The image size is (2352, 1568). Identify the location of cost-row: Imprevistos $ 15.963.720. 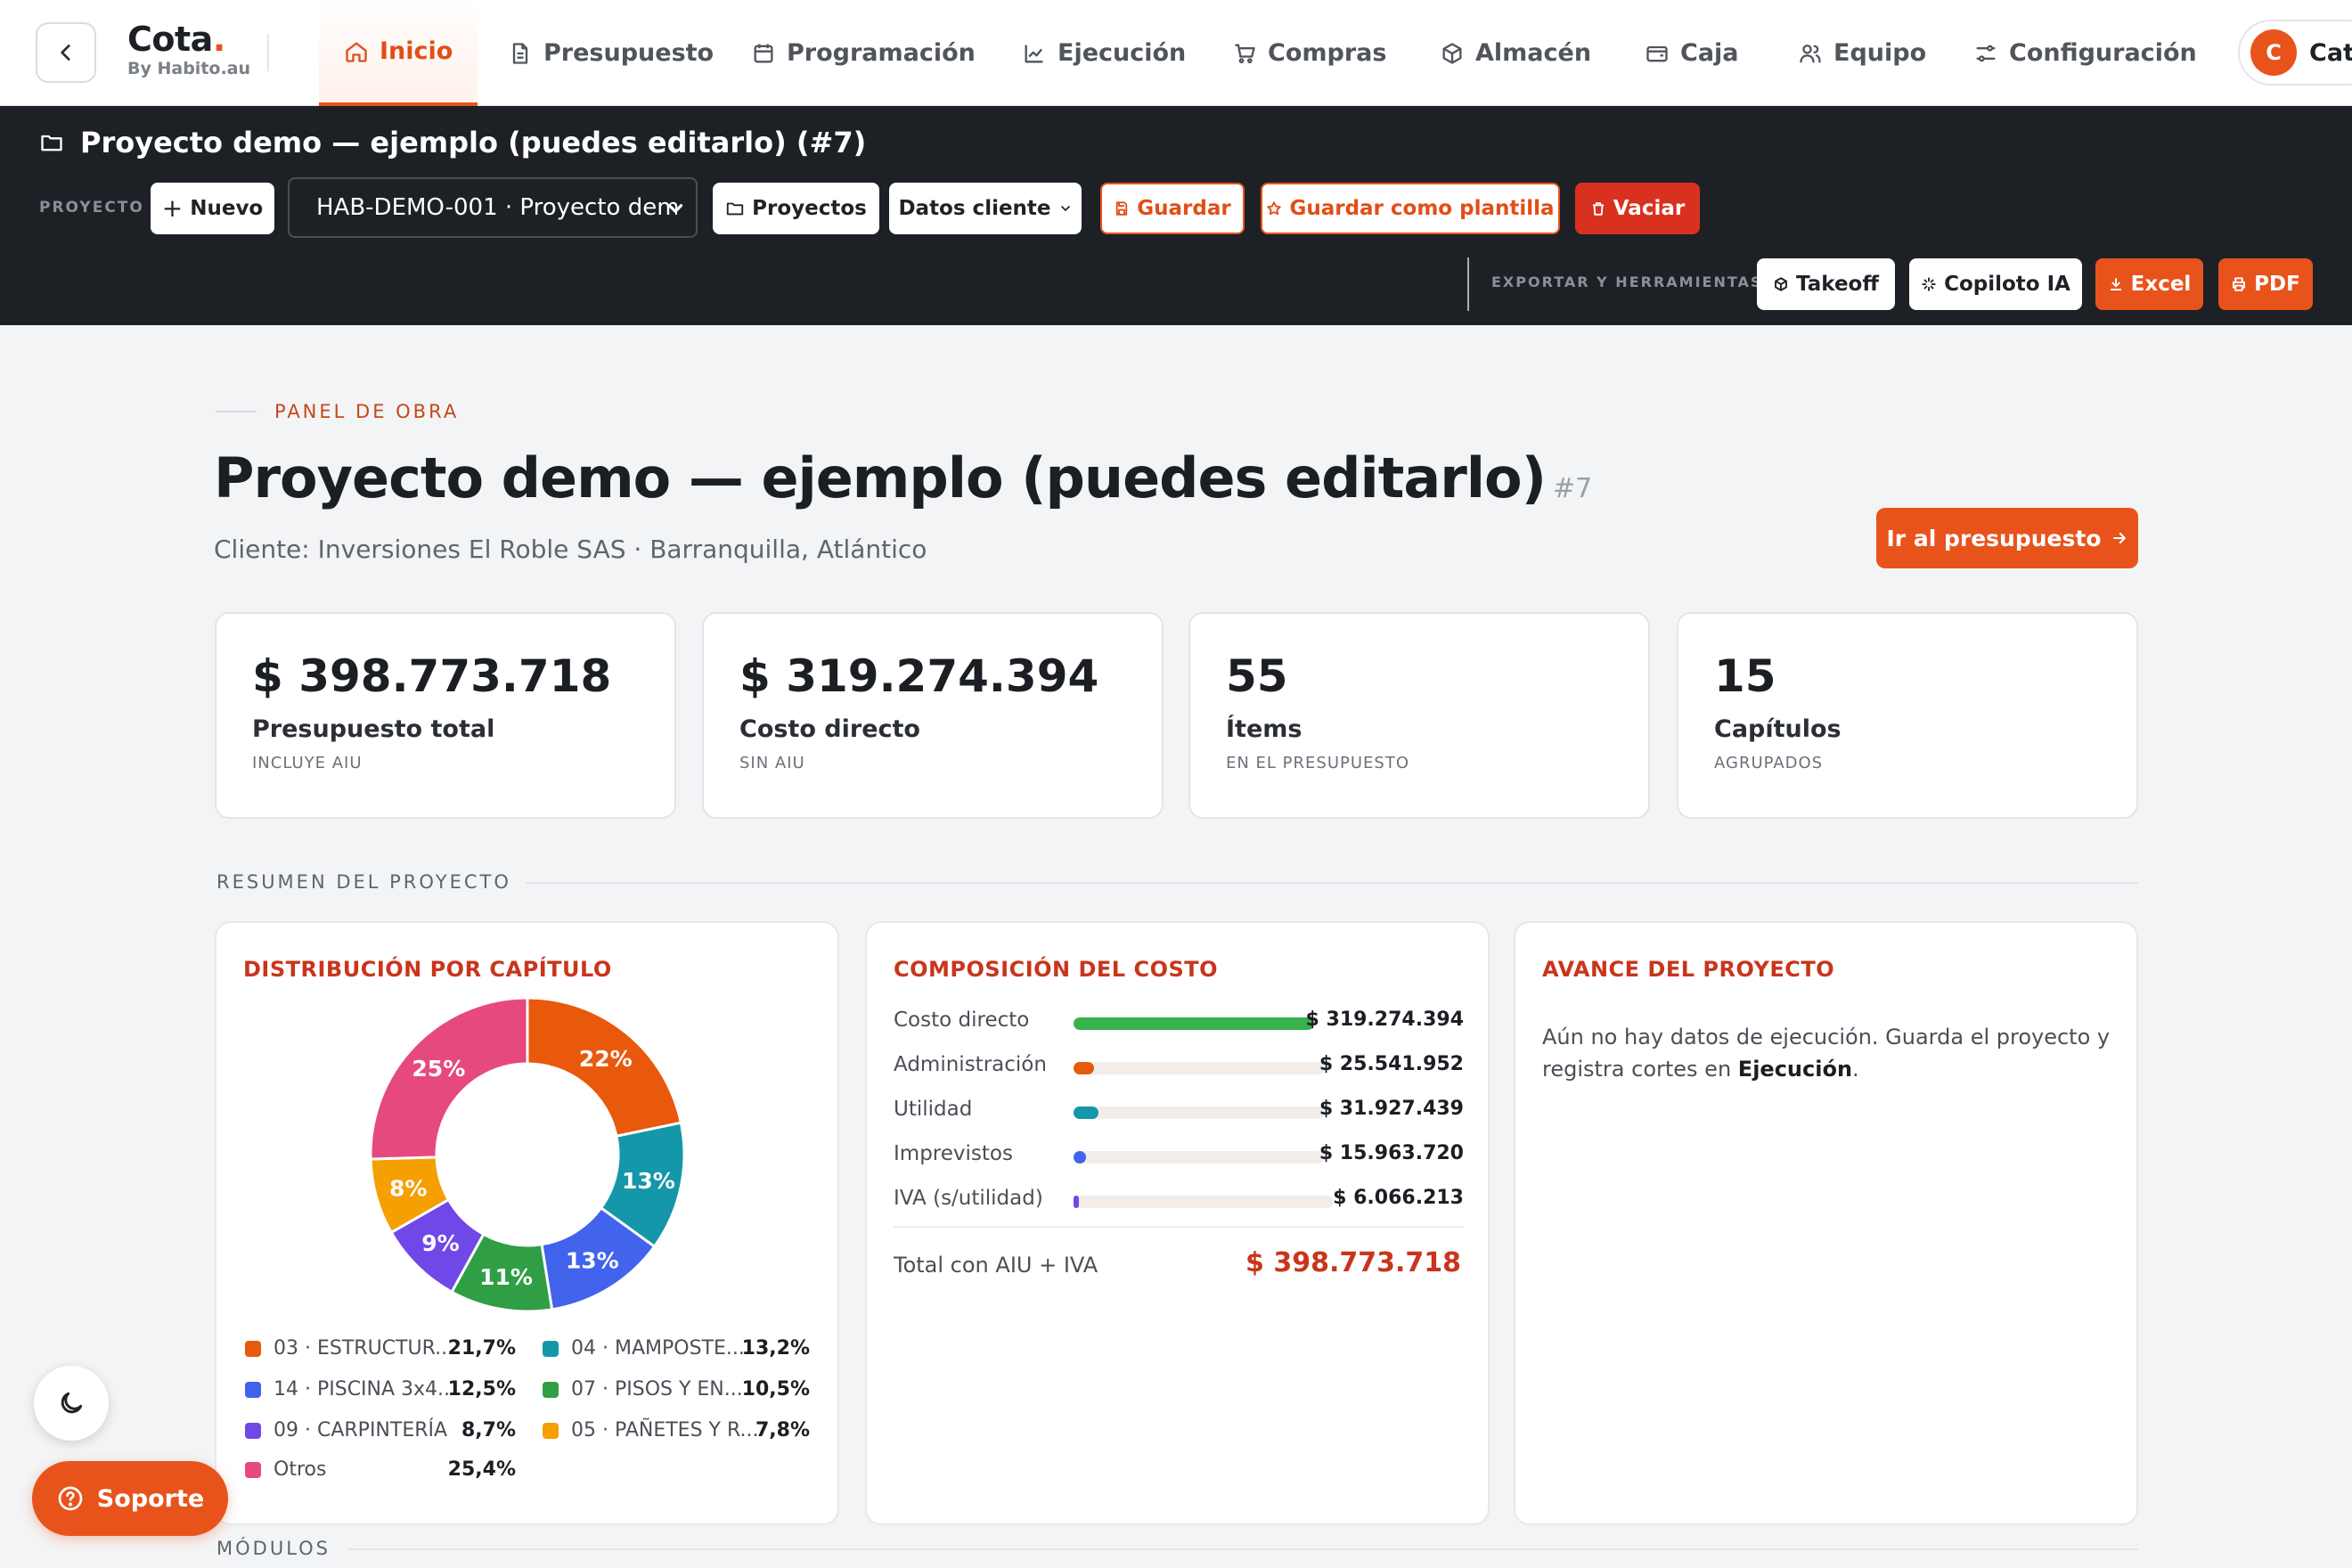
(1179, 1154).